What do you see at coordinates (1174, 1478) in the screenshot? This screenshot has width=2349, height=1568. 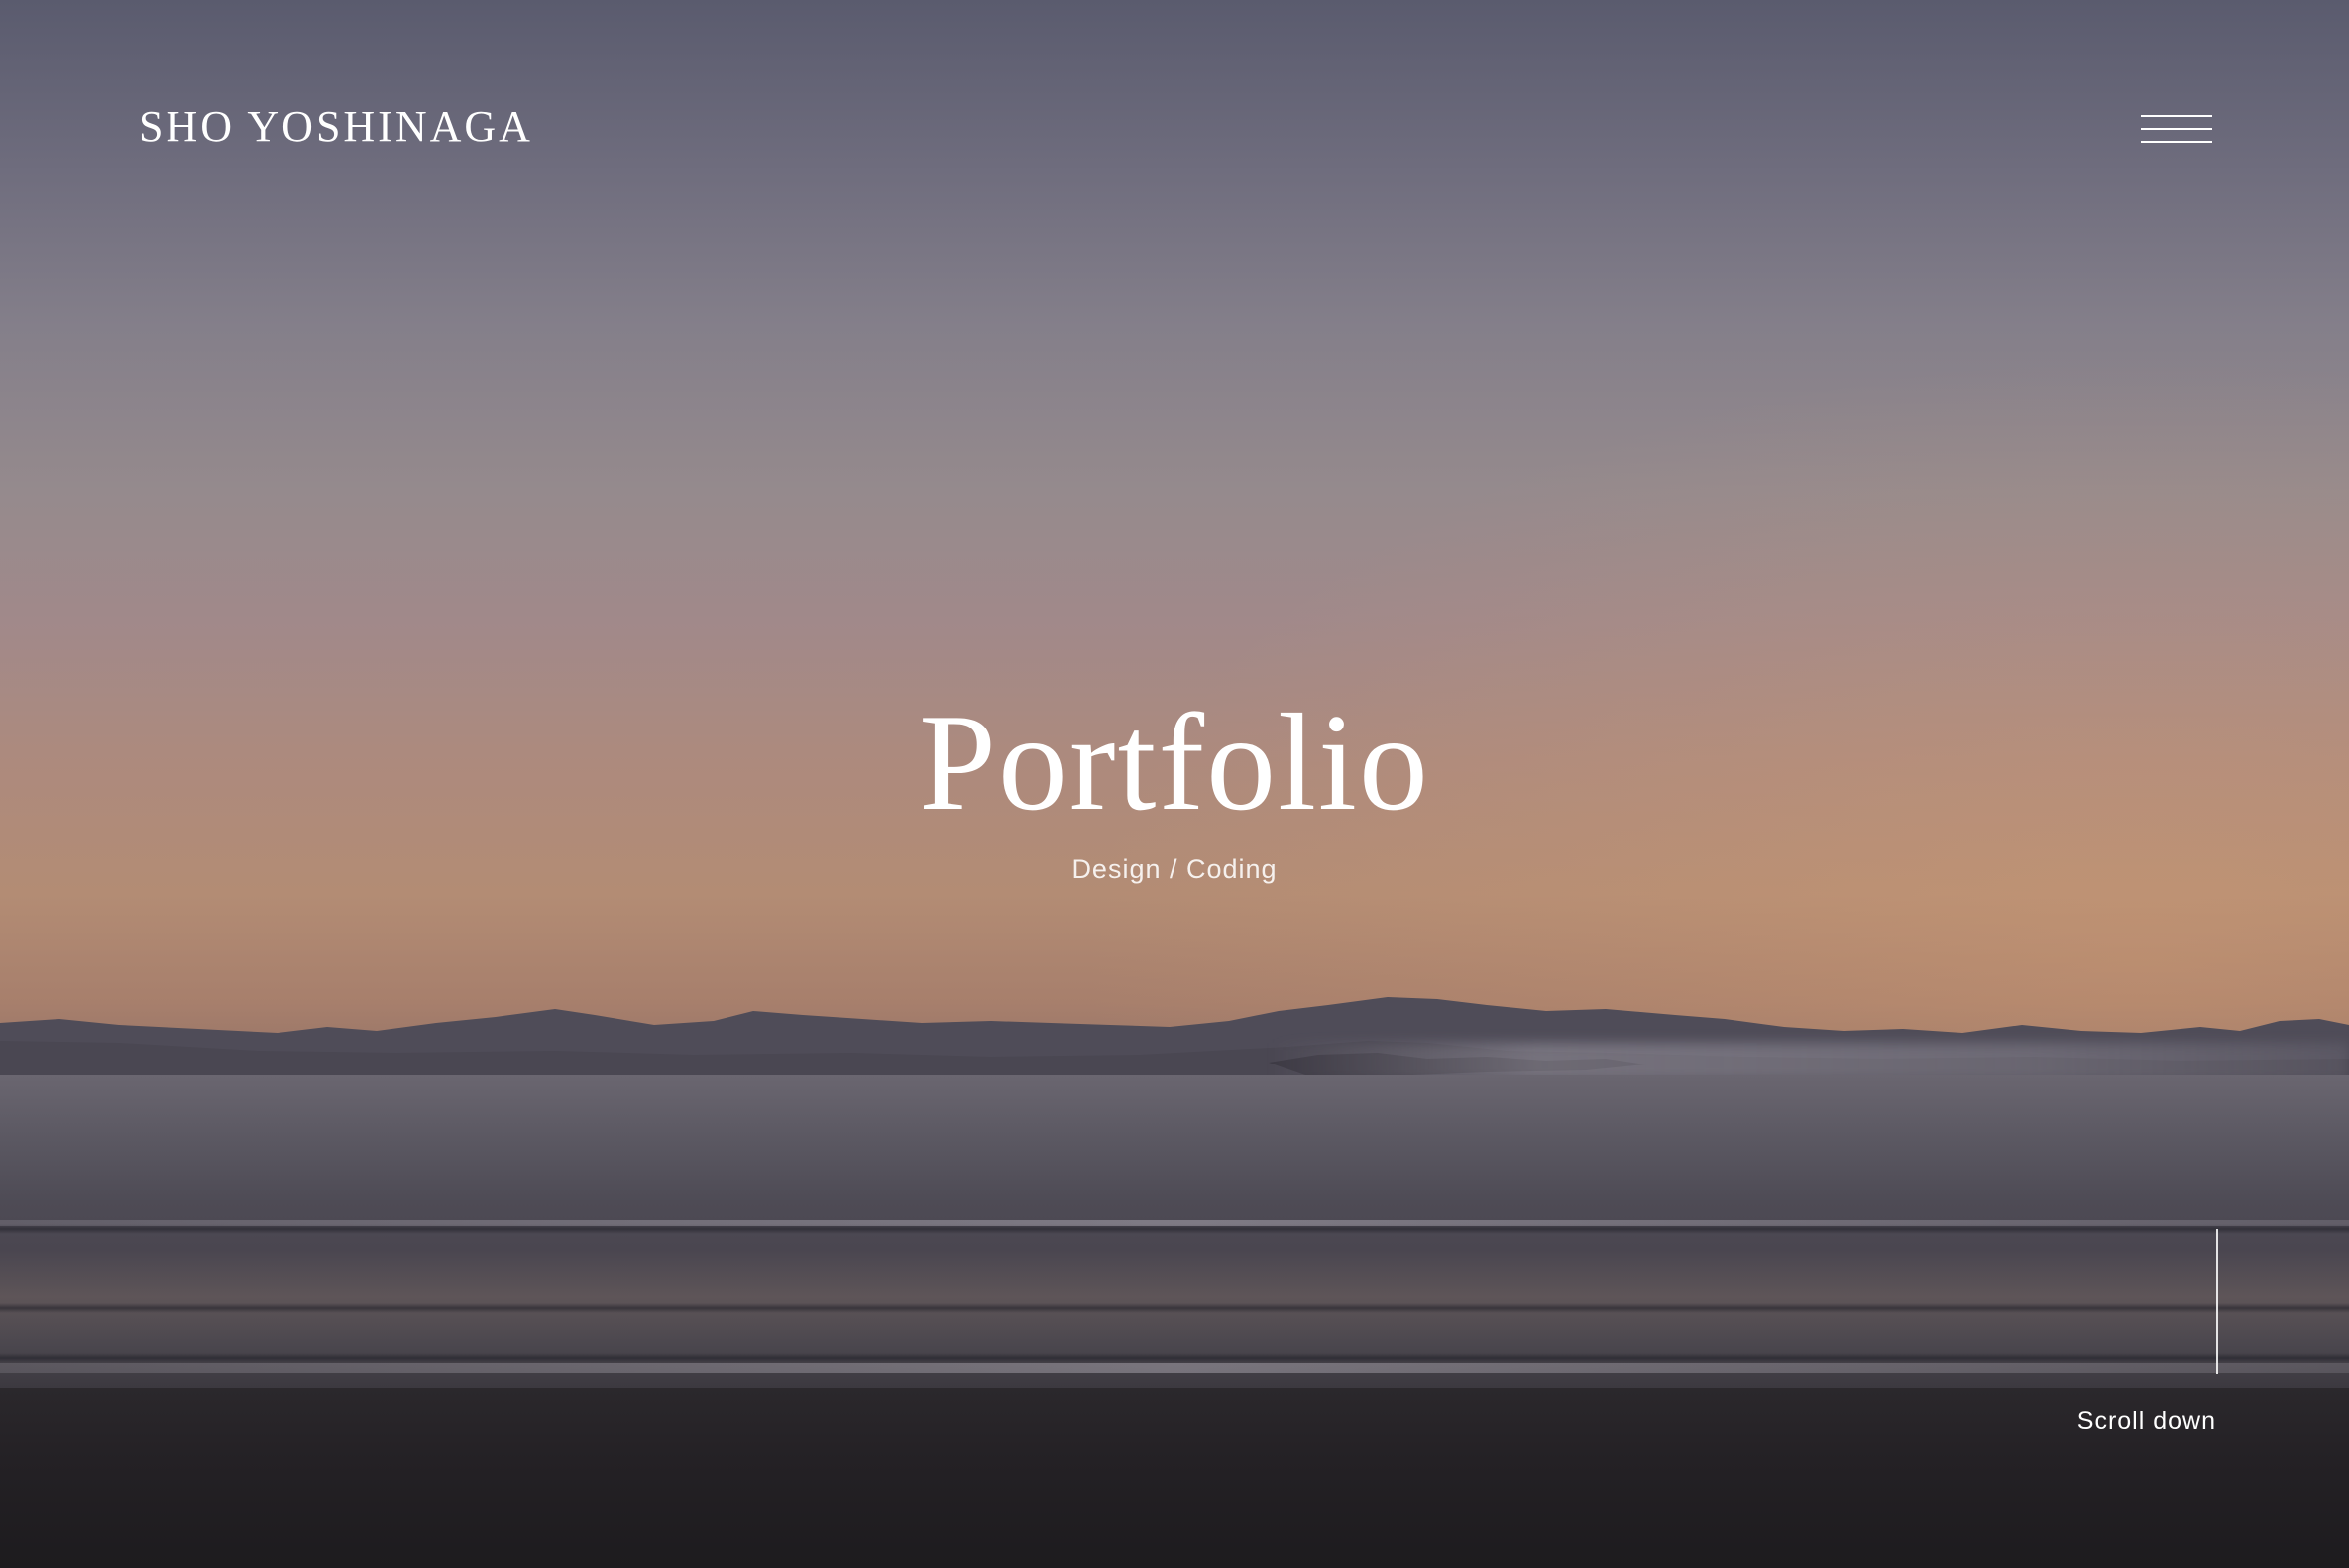 I see `beach` at bounding box center [1174, 1478].